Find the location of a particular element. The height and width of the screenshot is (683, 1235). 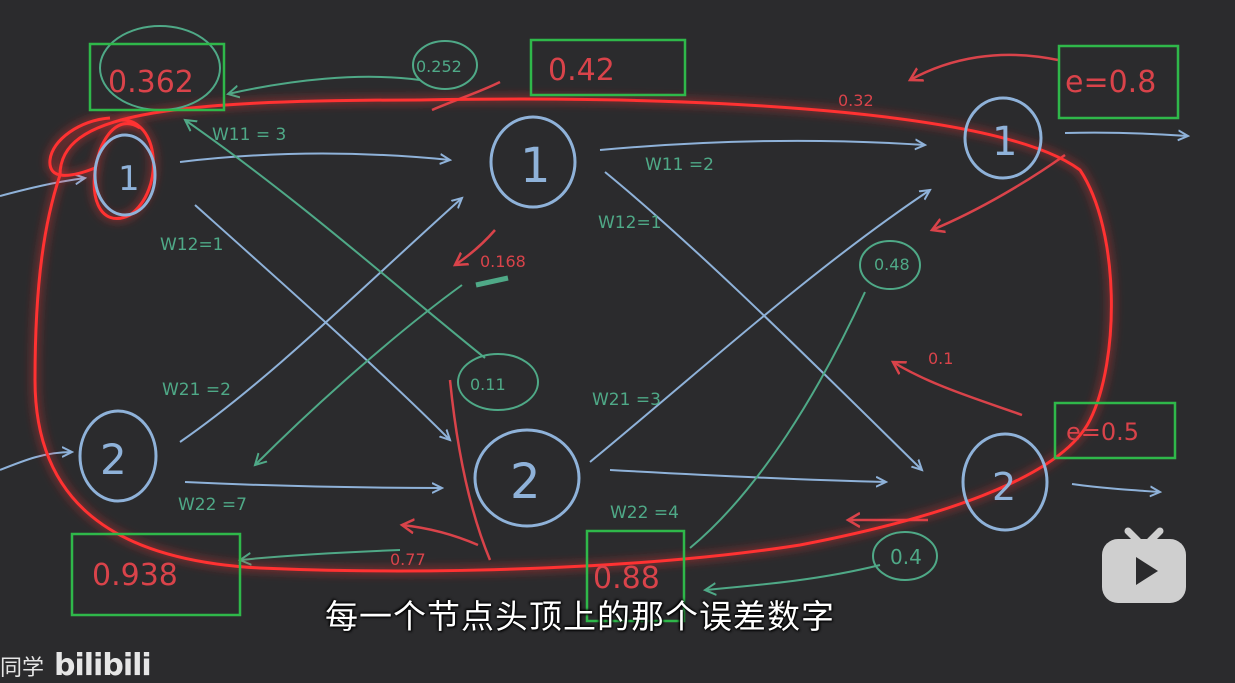

error-input-1: 0.362 is located at coordinates (151, 82).